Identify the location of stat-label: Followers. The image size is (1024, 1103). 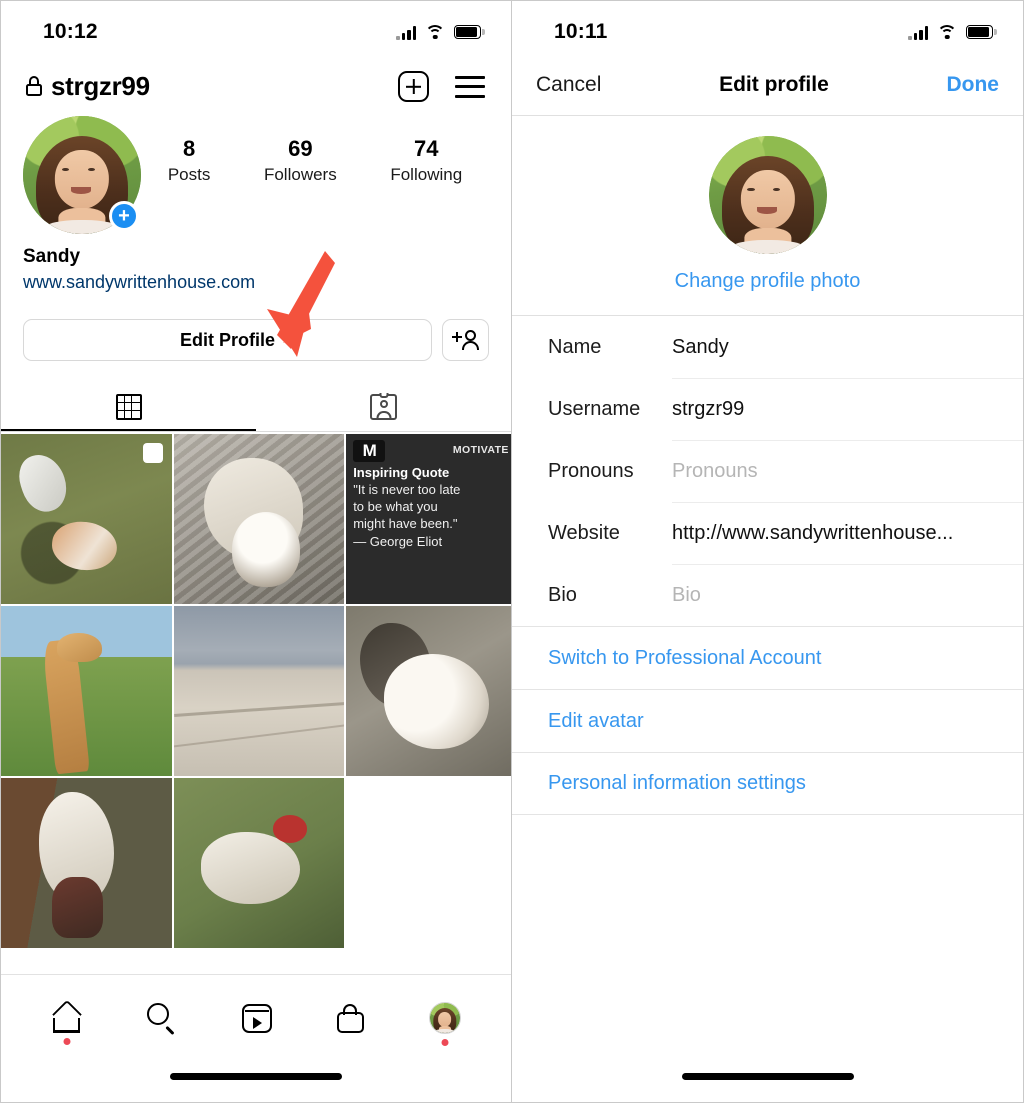
(300, 174).